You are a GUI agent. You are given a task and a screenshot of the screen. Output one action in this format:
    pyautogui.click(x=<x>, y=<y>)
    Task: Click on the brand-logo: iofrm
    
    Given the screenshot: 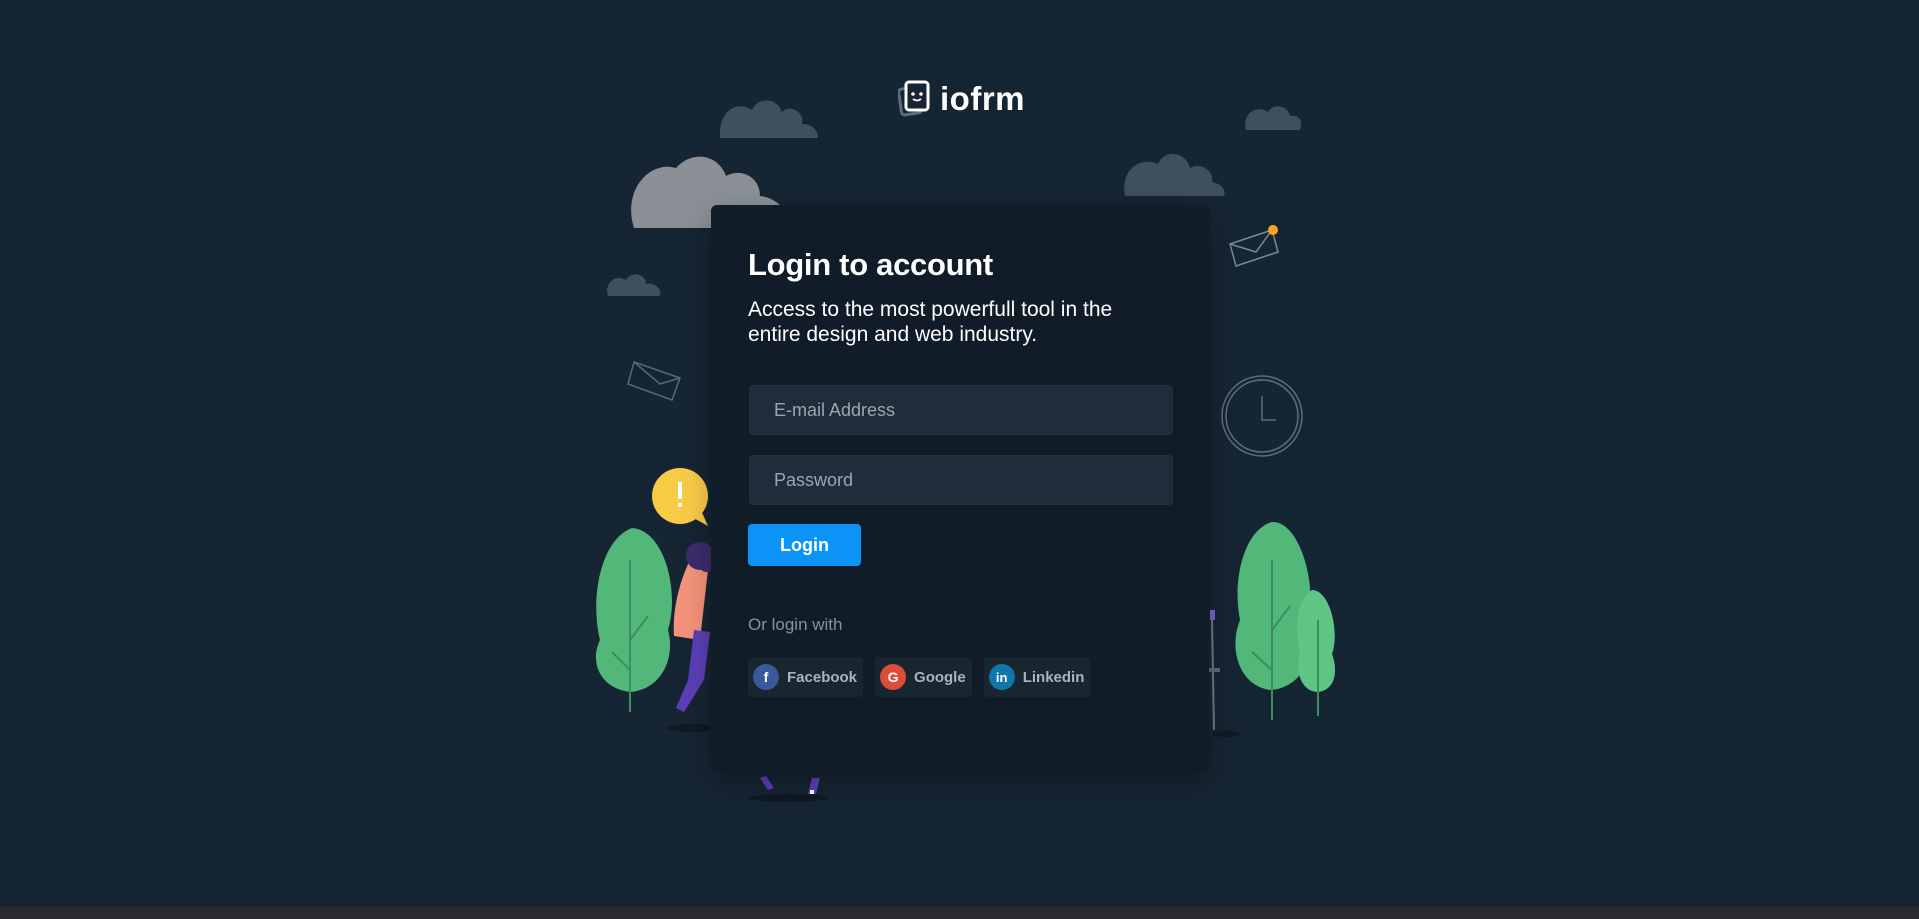 What is the action you would take?
    pyautogui.click(x=961, y=99)
    